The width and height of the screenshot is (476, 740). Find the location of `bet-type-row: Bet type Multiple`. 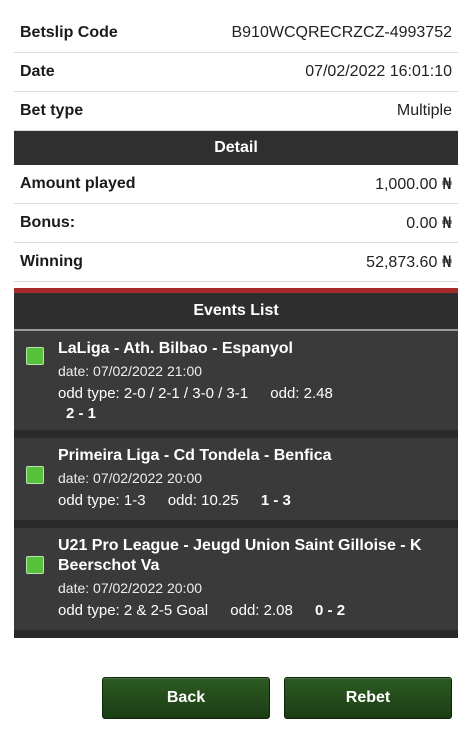

bet-type-row: Bet type Multiple is located at coordinates (236, 111).